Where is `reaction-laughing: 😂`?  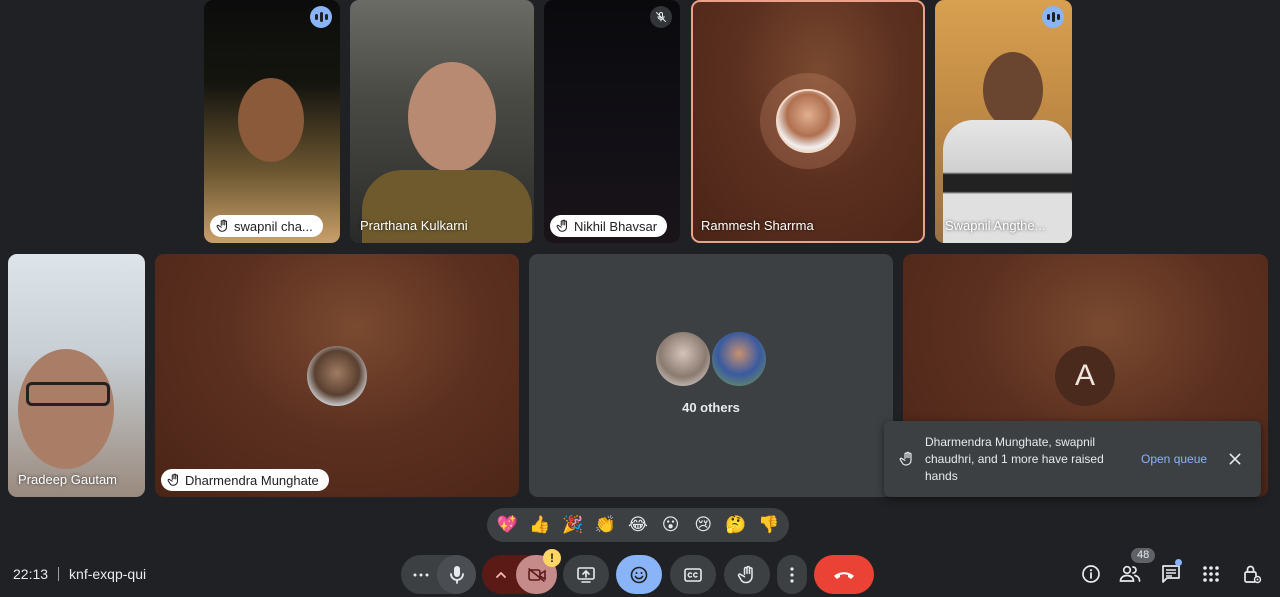 reaction-laughing: 😂 is located at coordinates (638, 525).